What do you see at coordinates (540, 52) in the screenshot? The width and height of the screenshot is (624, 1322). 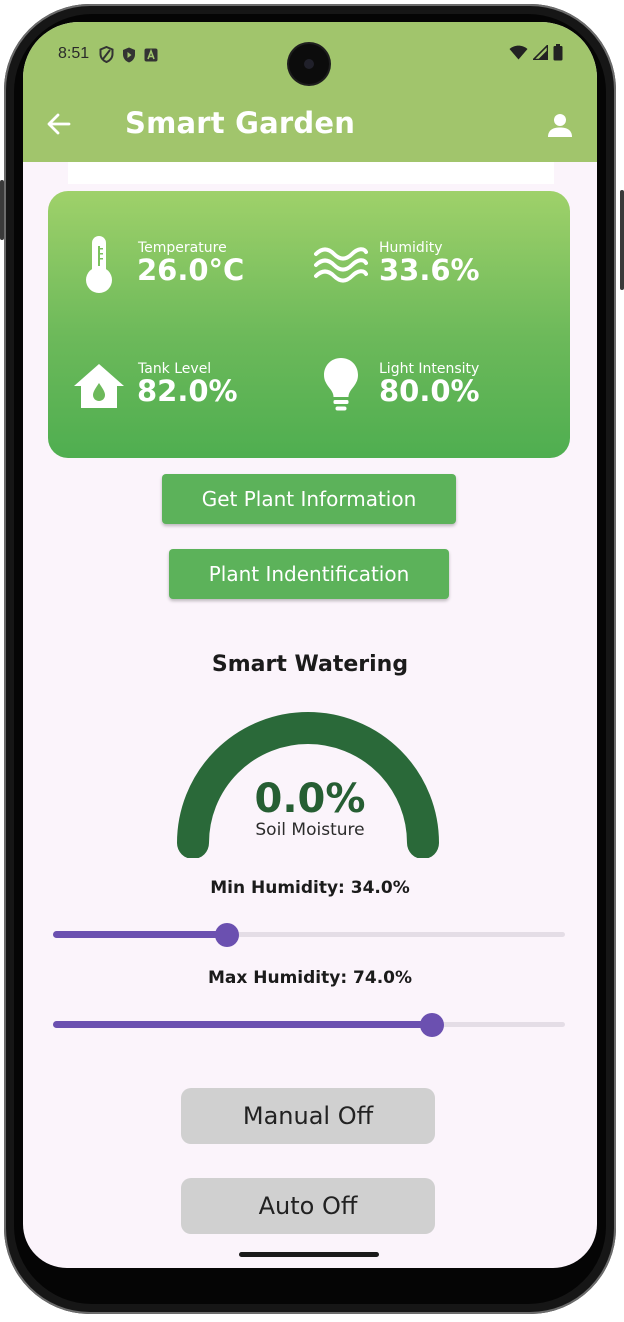 I see `signal-icon` at bounding box center [540, 52].